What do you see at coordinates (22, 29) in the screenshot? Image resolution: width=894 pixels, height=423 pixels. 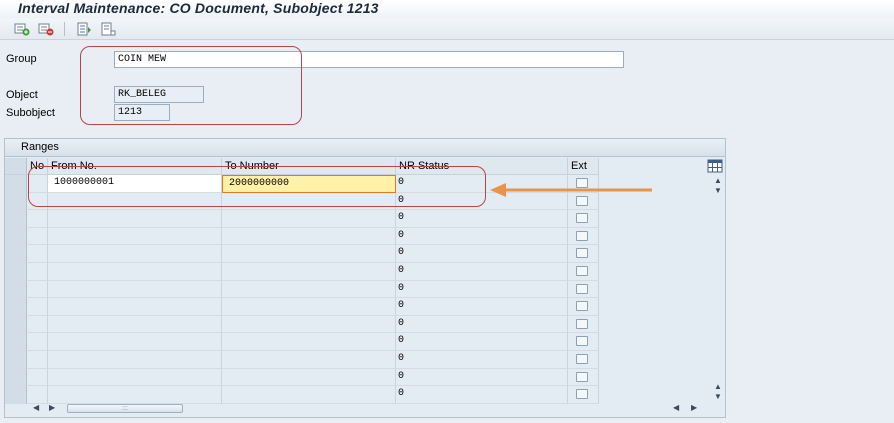 I see `insert-interval-icon` at bounding box center [22, 29].